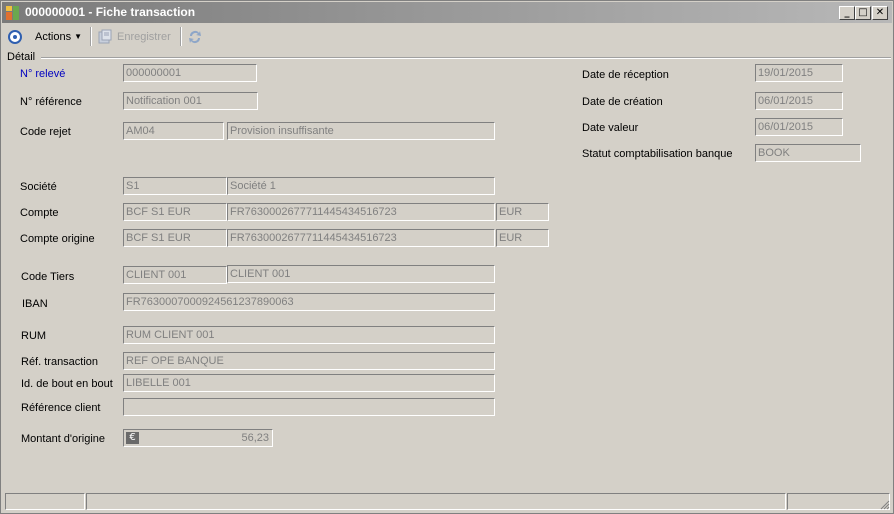 The height and width of the screenshot is (514, 894). Describe the element at coordinates (57, 239) in the screenshot. I see `compte-origine-label: Compte origine` at that location.